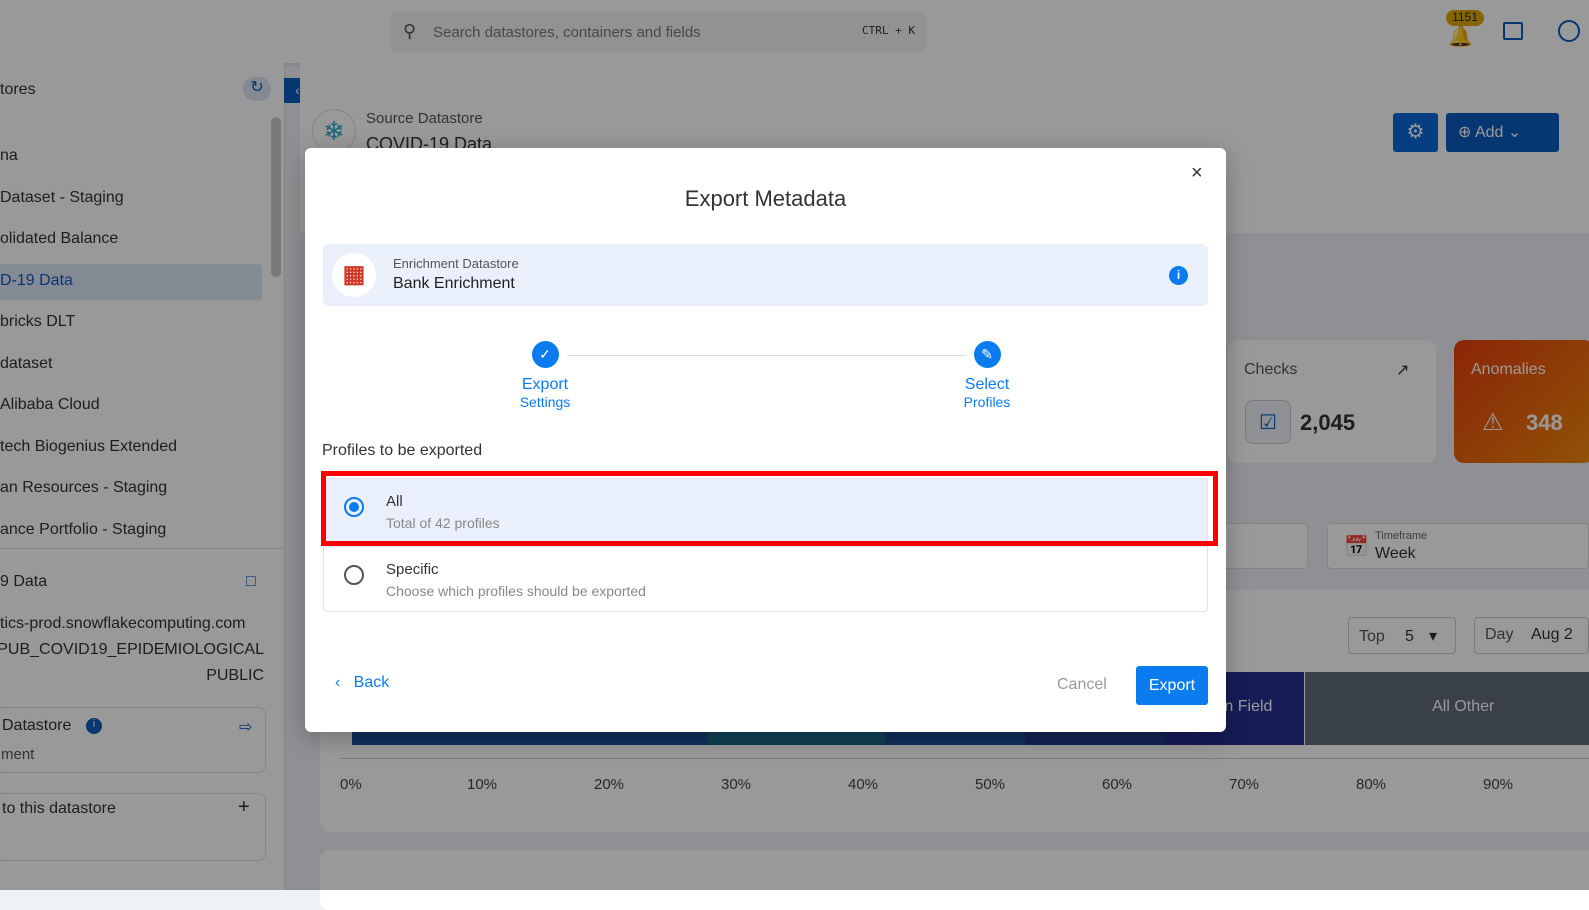 The height and width of the screenshot is (910, 1589). I want to click on highlight-box, so click(769, 508).